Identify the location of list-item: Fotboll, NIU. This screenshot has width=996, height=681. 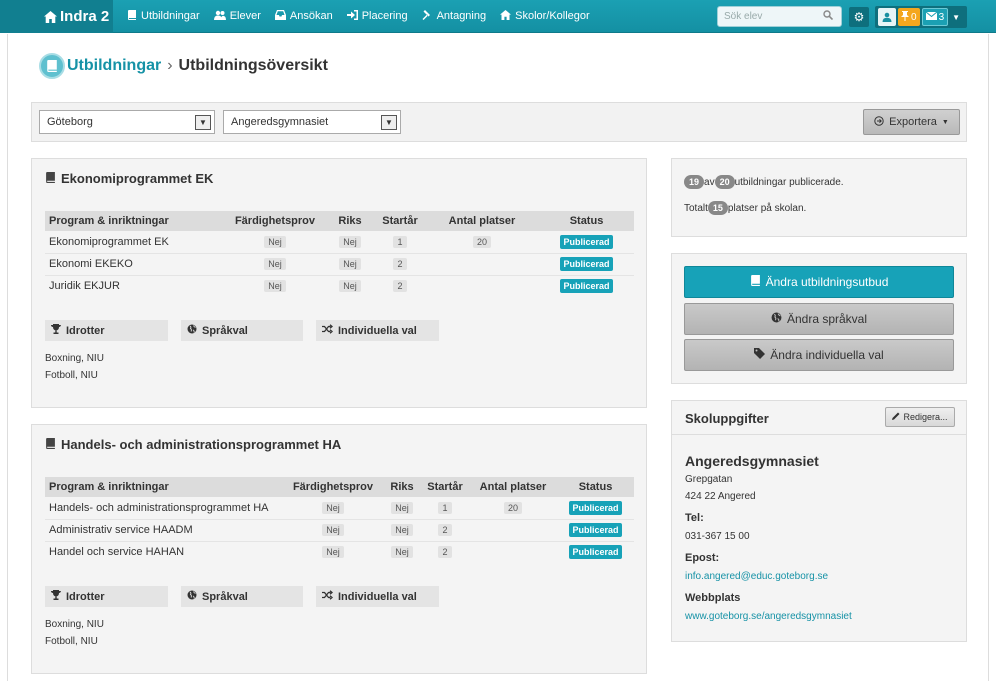
(71, 375).